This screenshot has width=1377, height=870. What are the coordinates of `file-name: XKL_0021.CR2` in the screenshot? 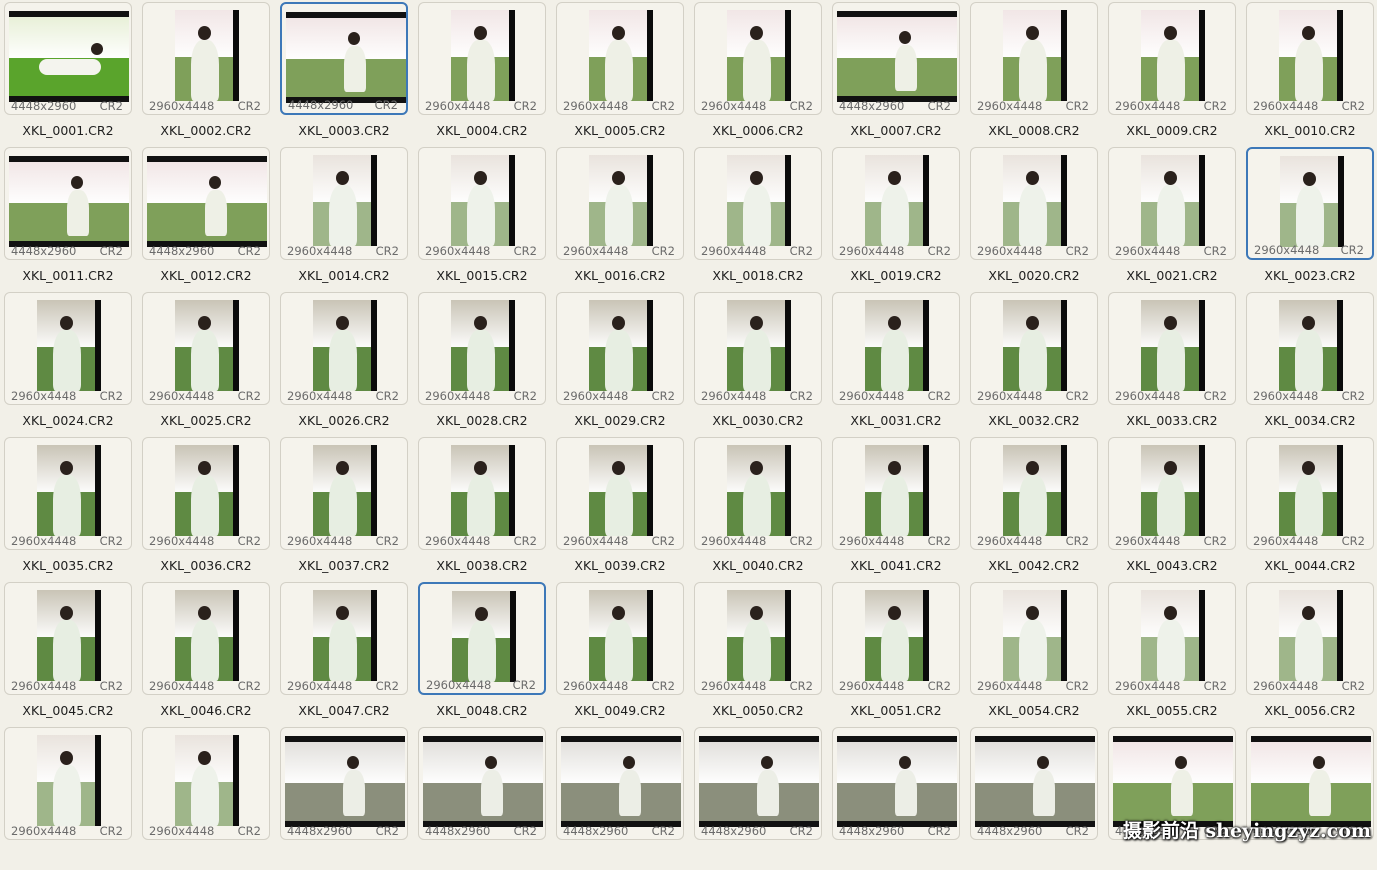 It's located at (1172, 275).